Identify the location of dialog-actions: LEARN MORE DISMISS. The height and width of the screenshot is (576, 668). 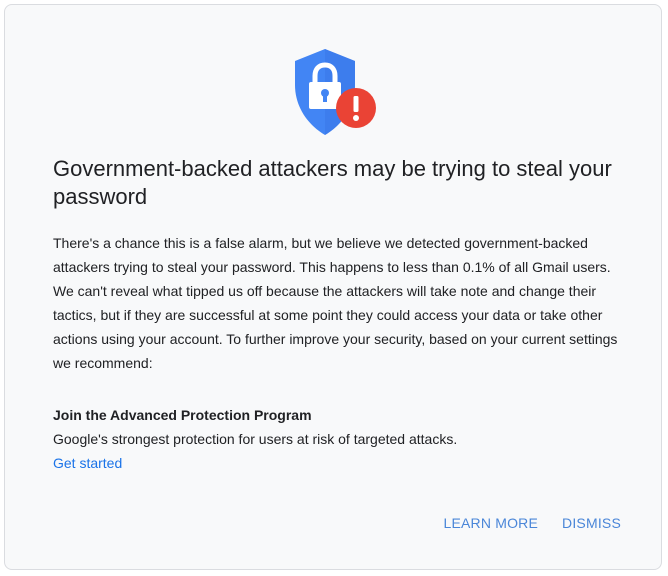
(532, 523).